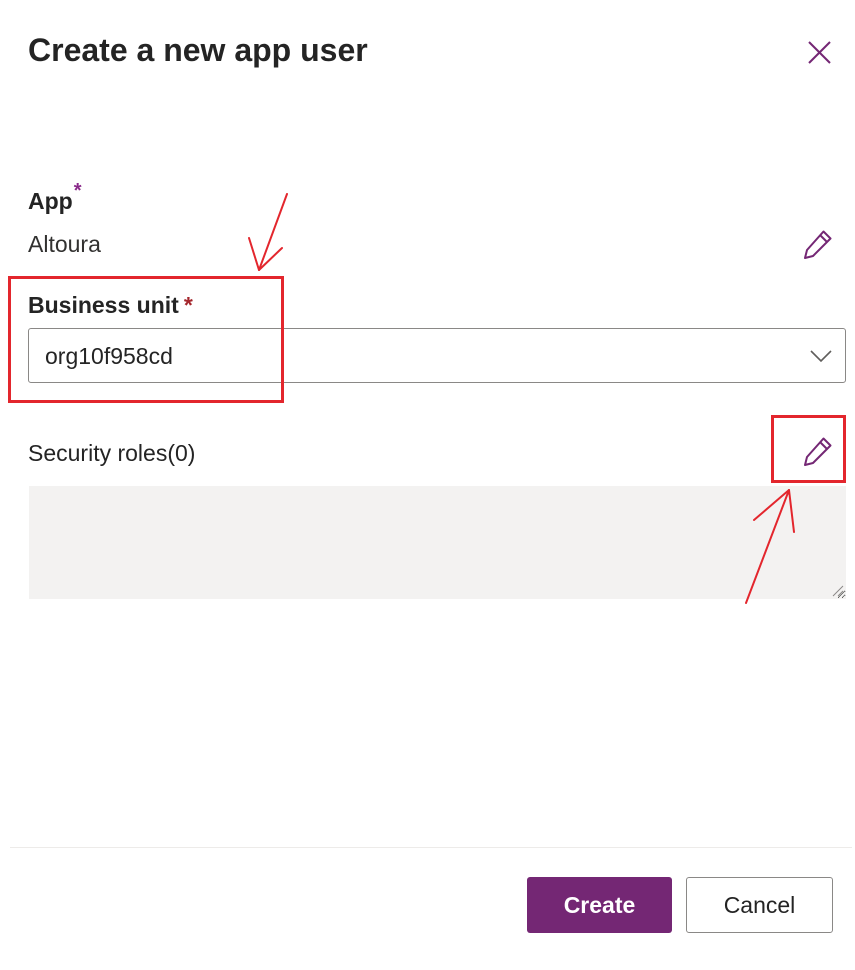  I want to click on edit-security-roles-button, so click(818, 451).